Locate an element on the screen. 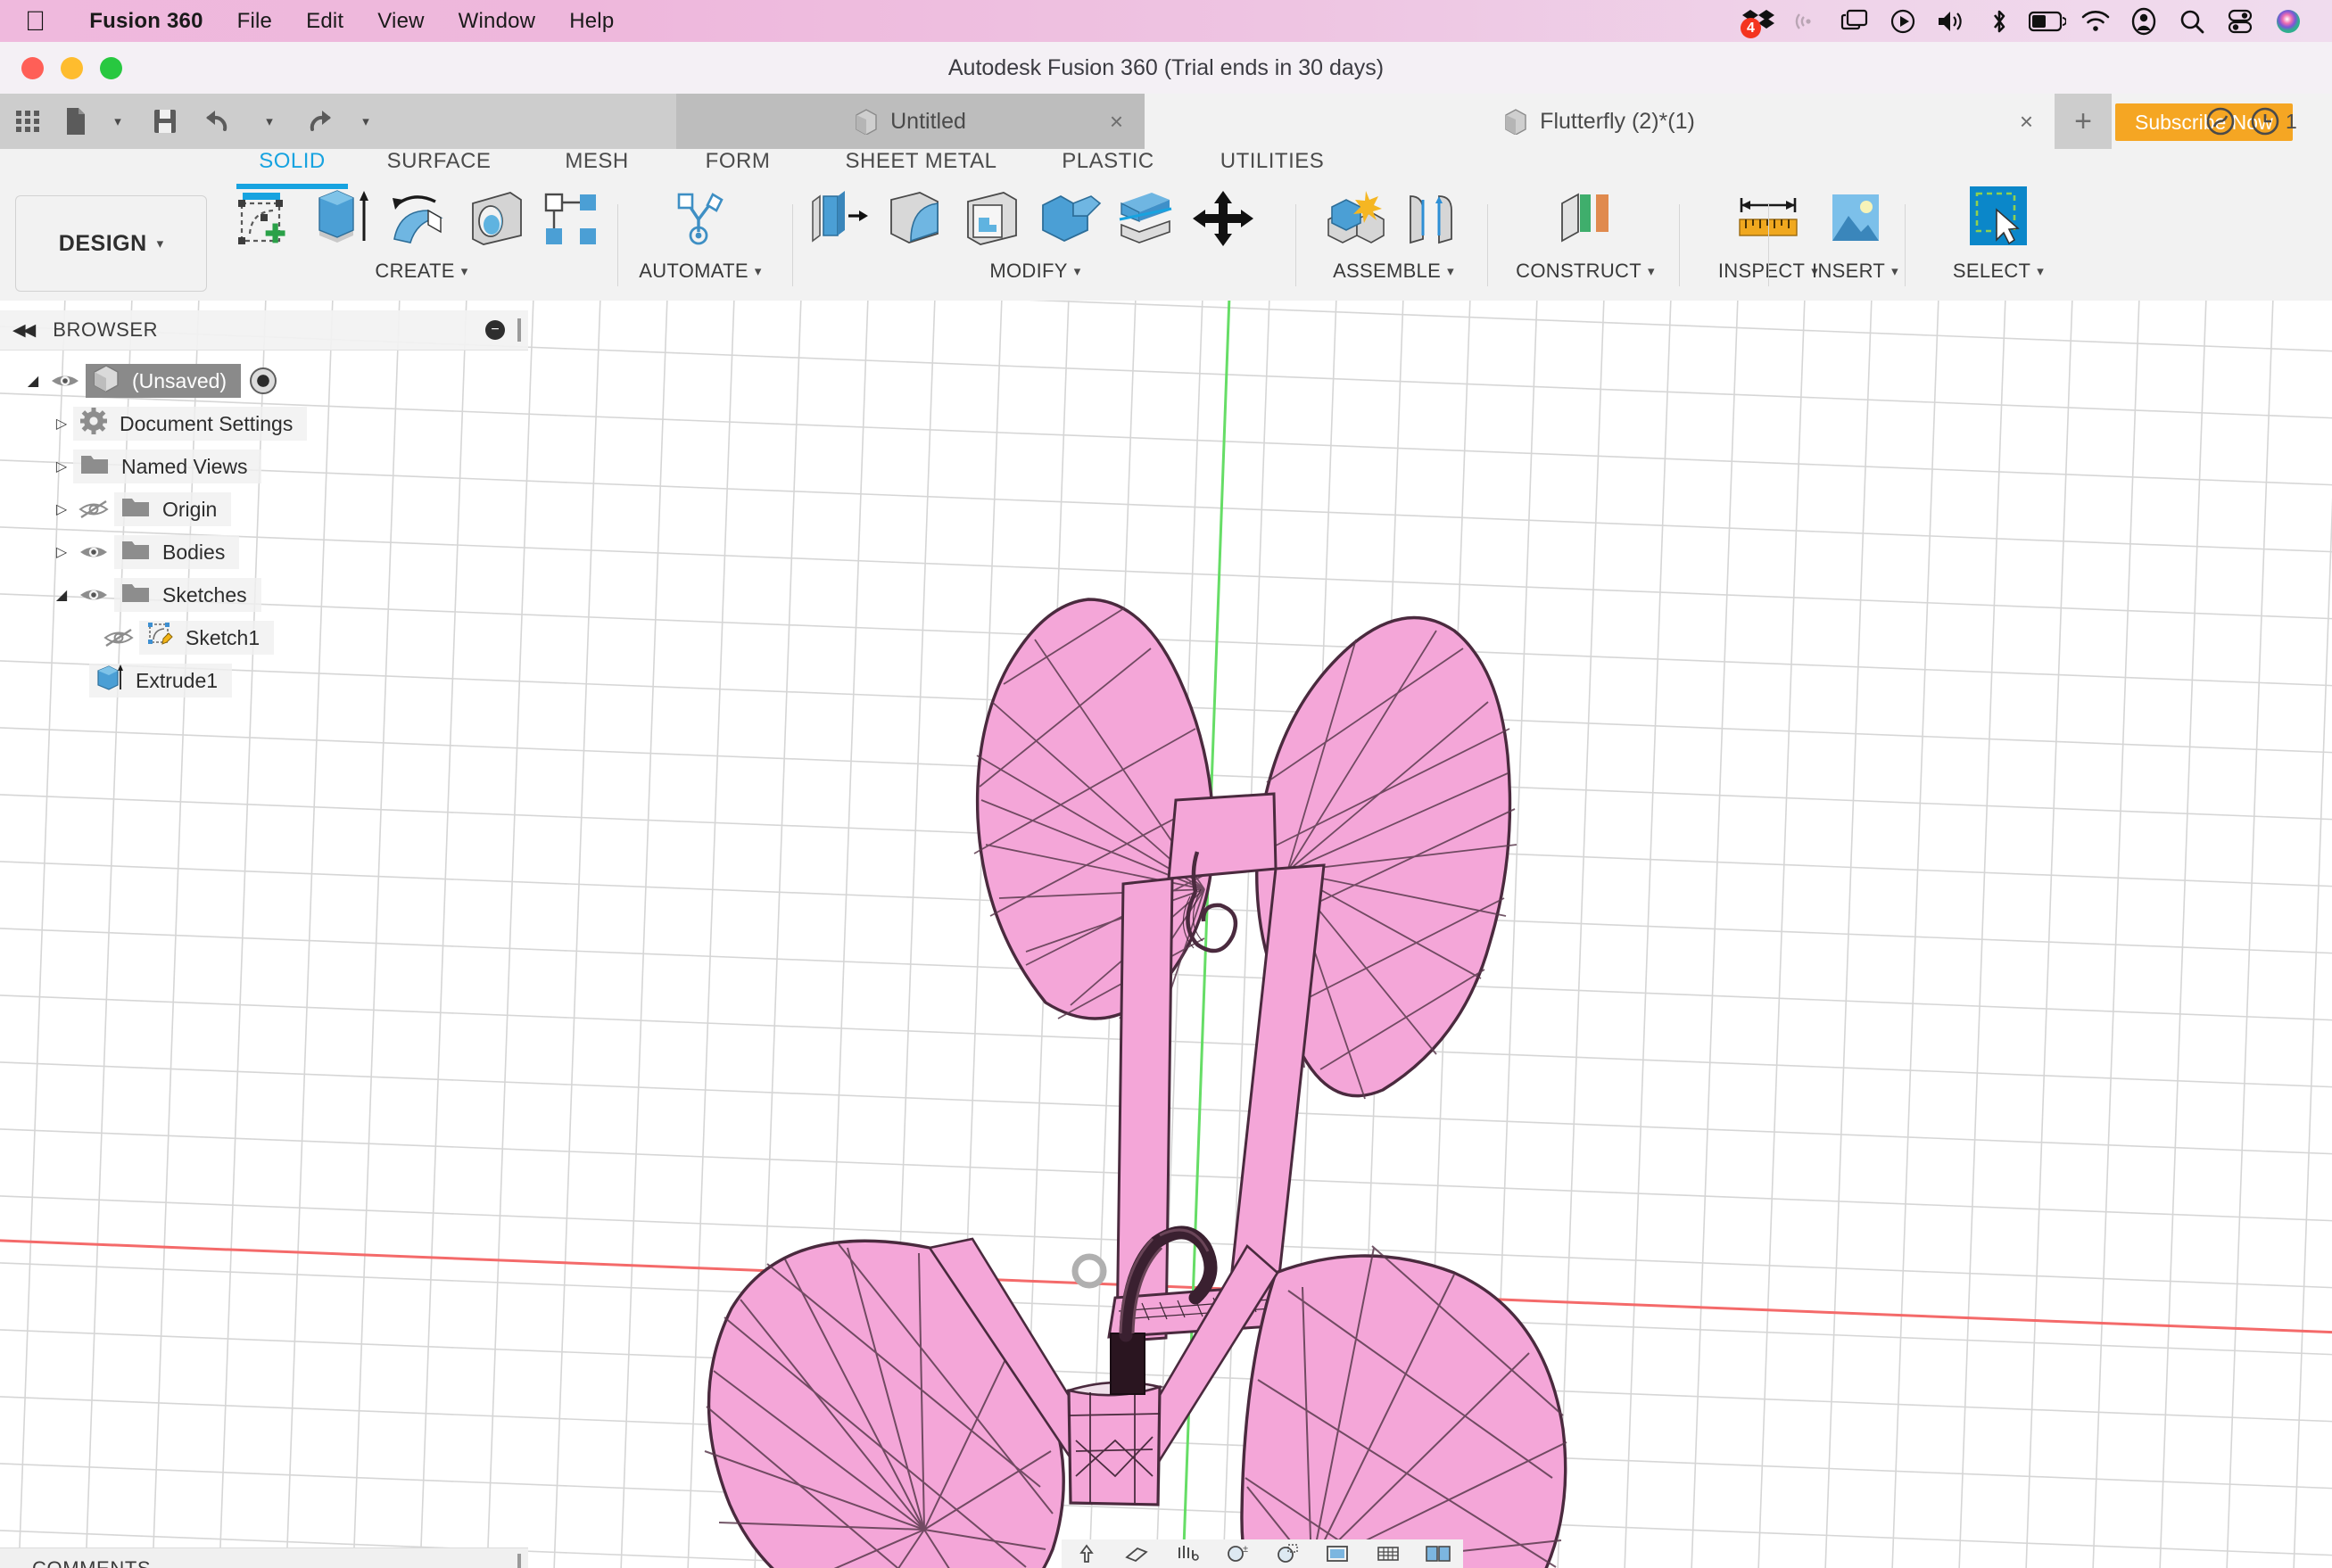  tree-item-origin: Origin is located at coordinates (173, 509).